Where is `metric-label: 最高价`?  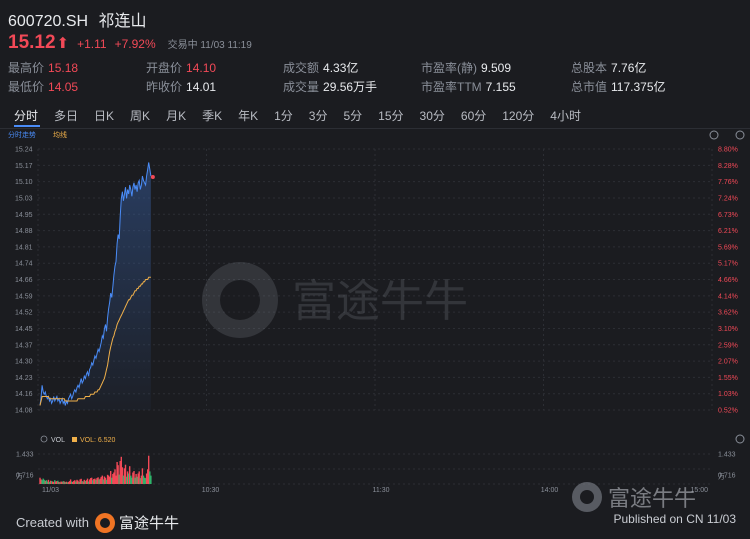
metric-label: 最高价 is located at coordinates (26, 68).